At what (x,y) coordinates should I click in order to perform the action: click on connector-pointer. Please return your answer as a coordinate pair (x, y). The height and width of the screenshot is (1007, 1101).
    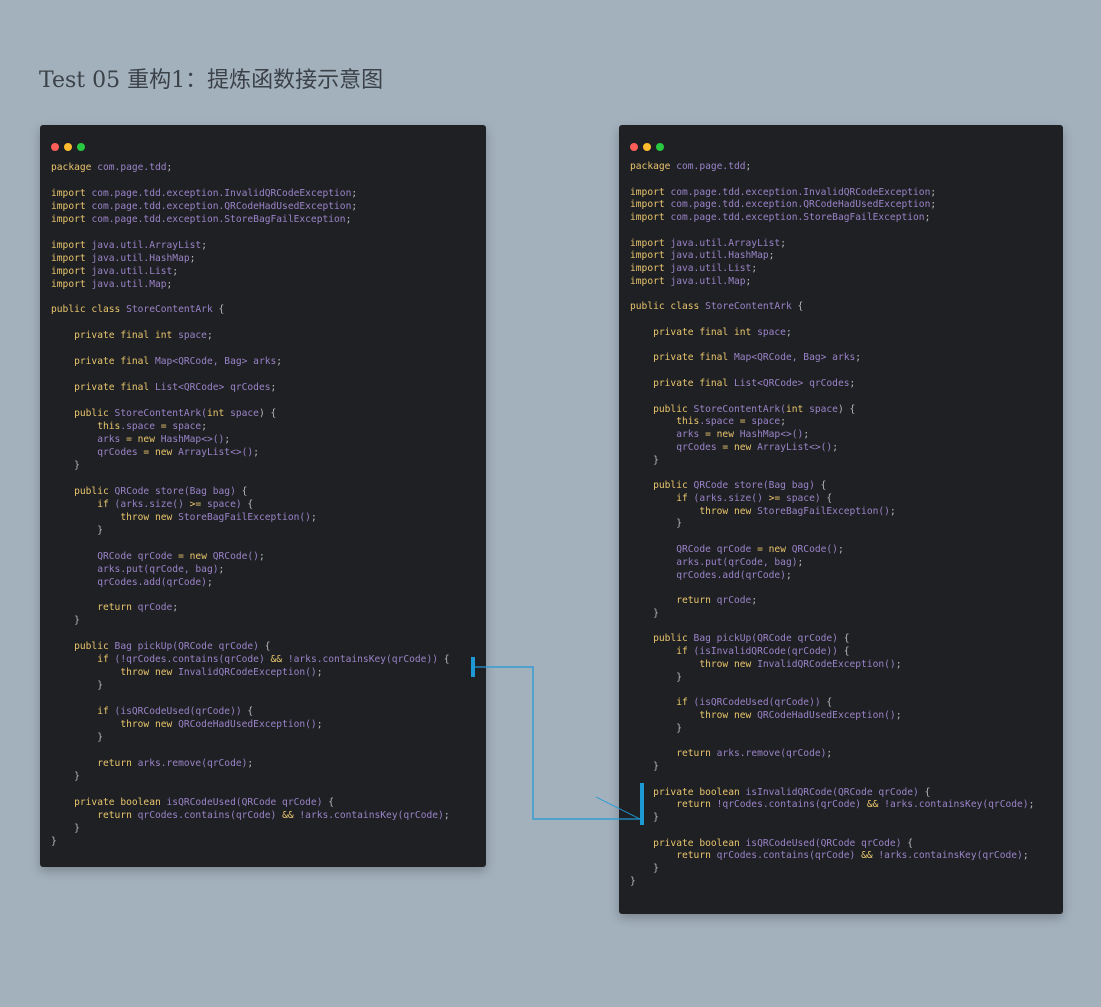
    Looking at the image, I should click on (618, 808).